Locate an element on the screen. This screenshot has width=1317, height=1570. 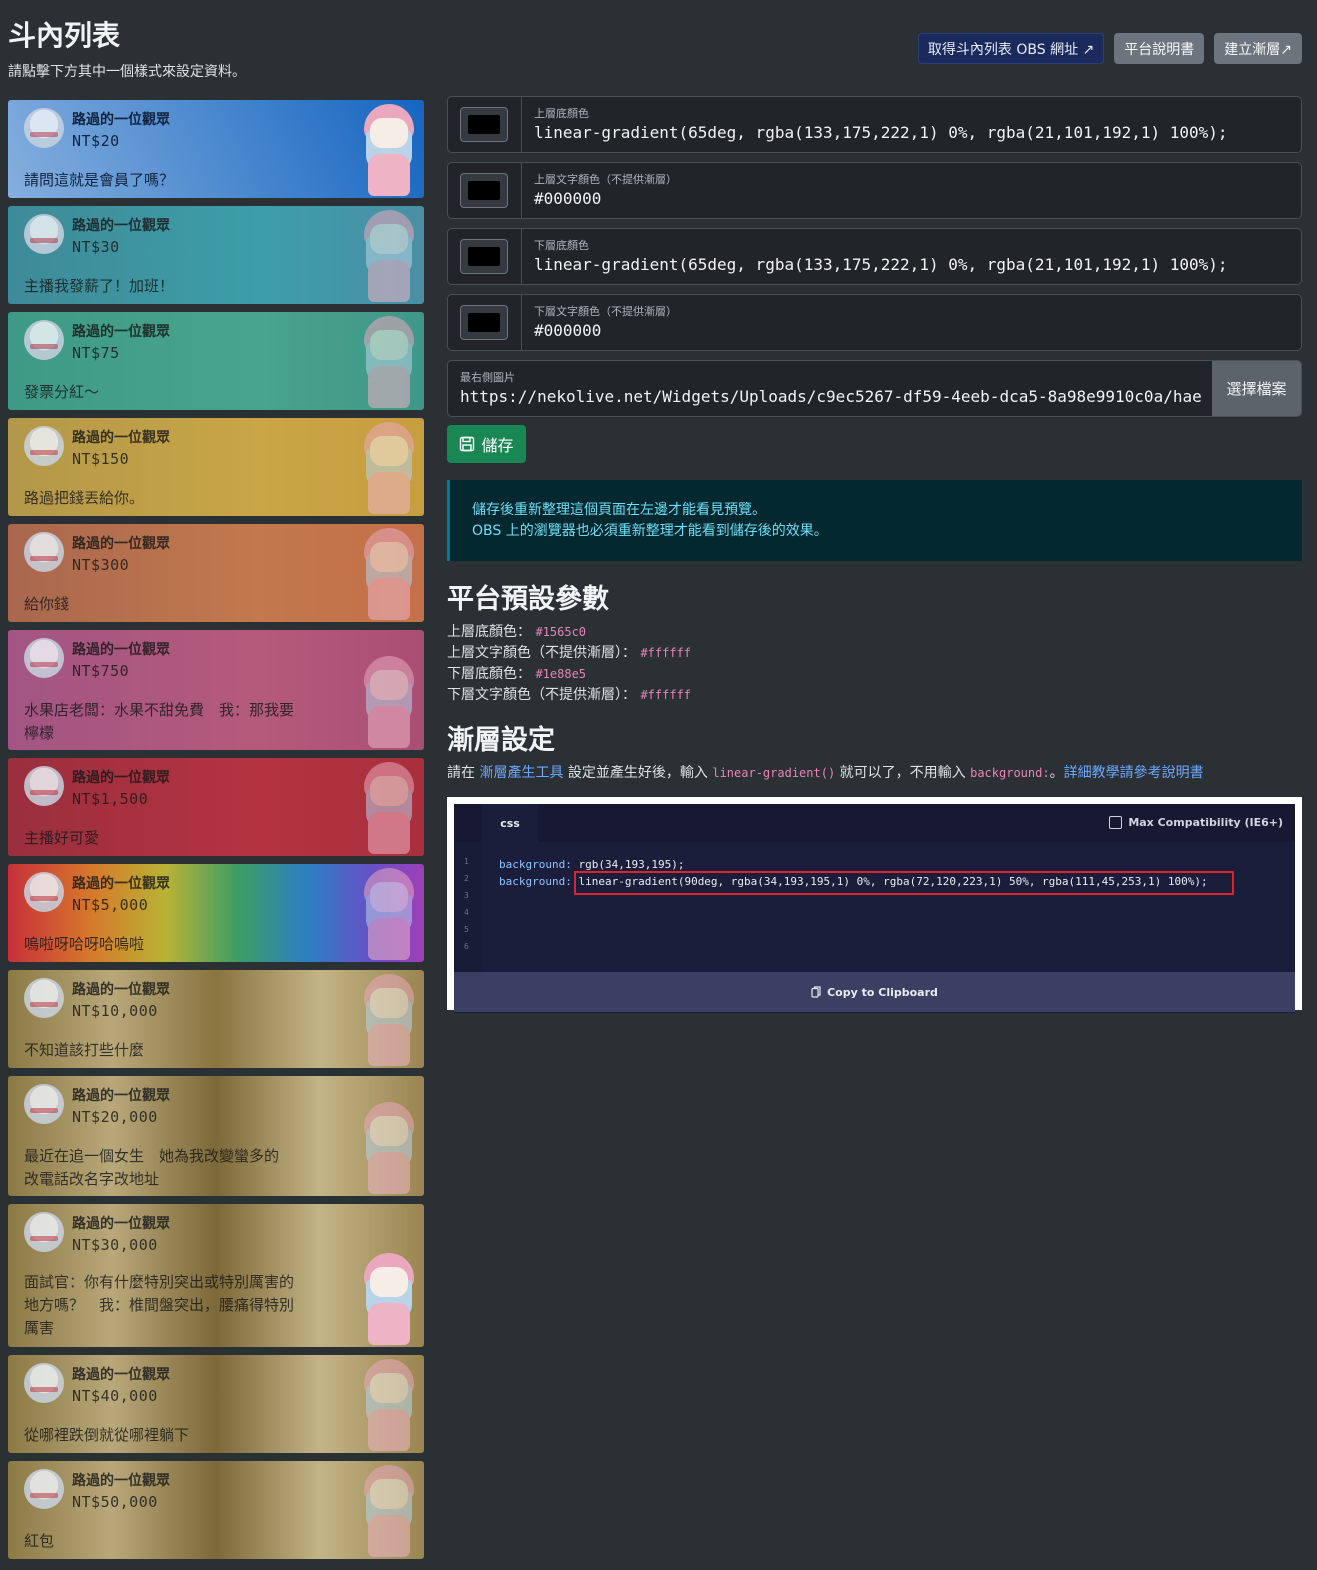
donation-card: 路過的一位觀眾 NT$750 水果店老闆：水果不甜免費 我：那我要檸檬 is located at coordinates (216, 690).